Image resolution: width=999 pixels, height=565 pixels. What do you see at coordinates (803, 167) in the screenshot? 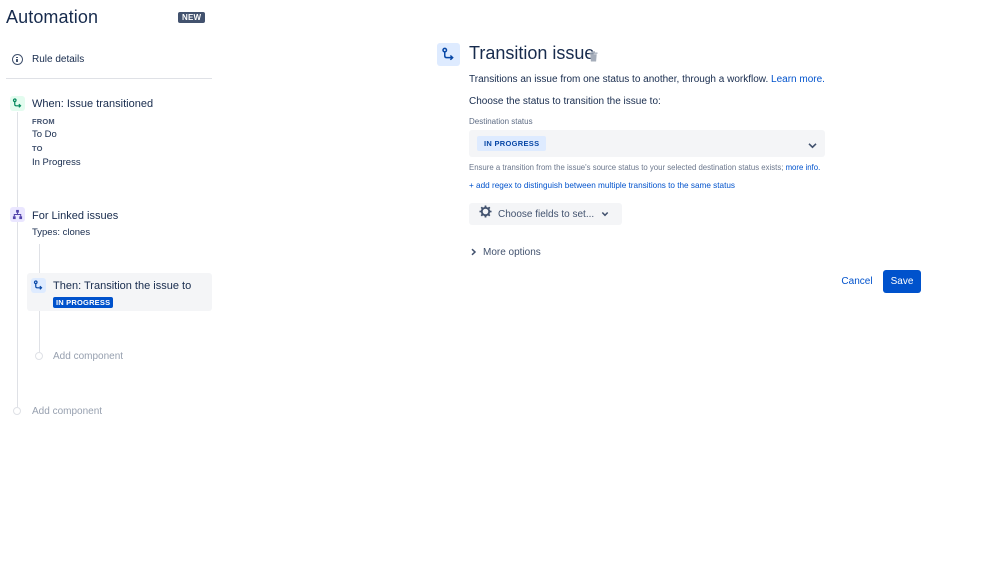
I see `more-info-link: more info.` at bounding box center [803, 167].